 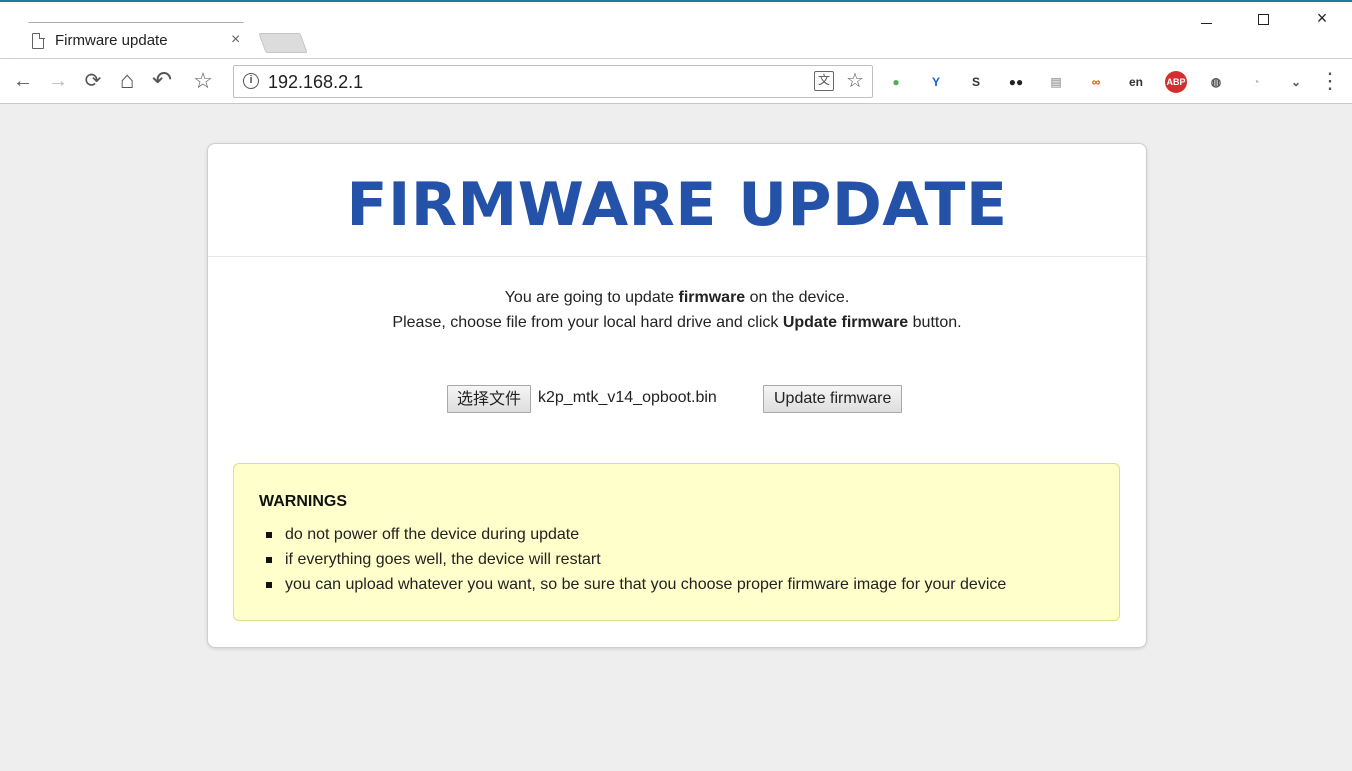 I want to click on choose-file-button: 选择文件, so click(x=489, y=399).